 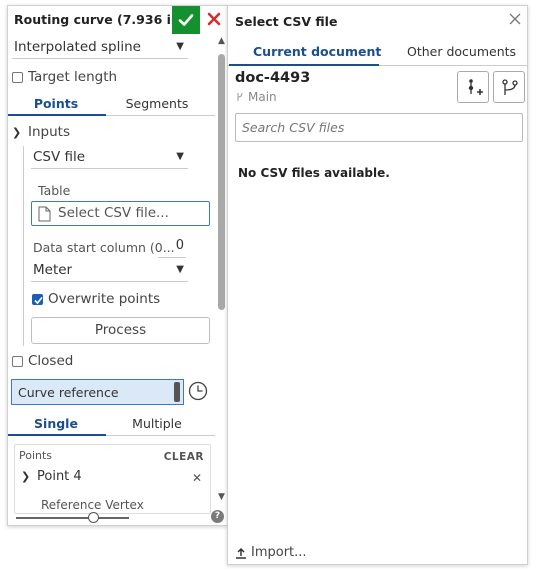 I want to click on help-icon: ?, so click(x=217, y=516).